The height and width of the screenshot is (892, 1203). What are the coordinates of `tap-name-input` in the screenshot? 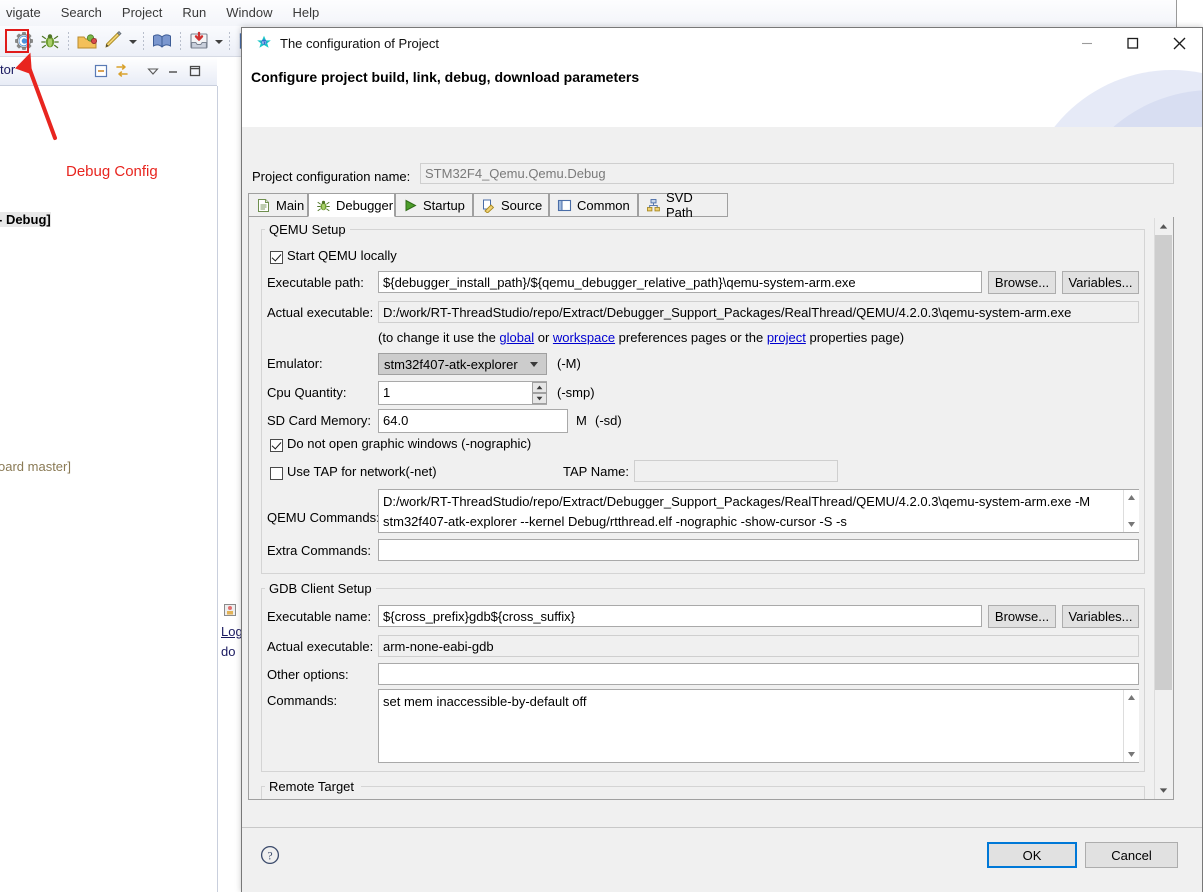 It's located at (736, 471).